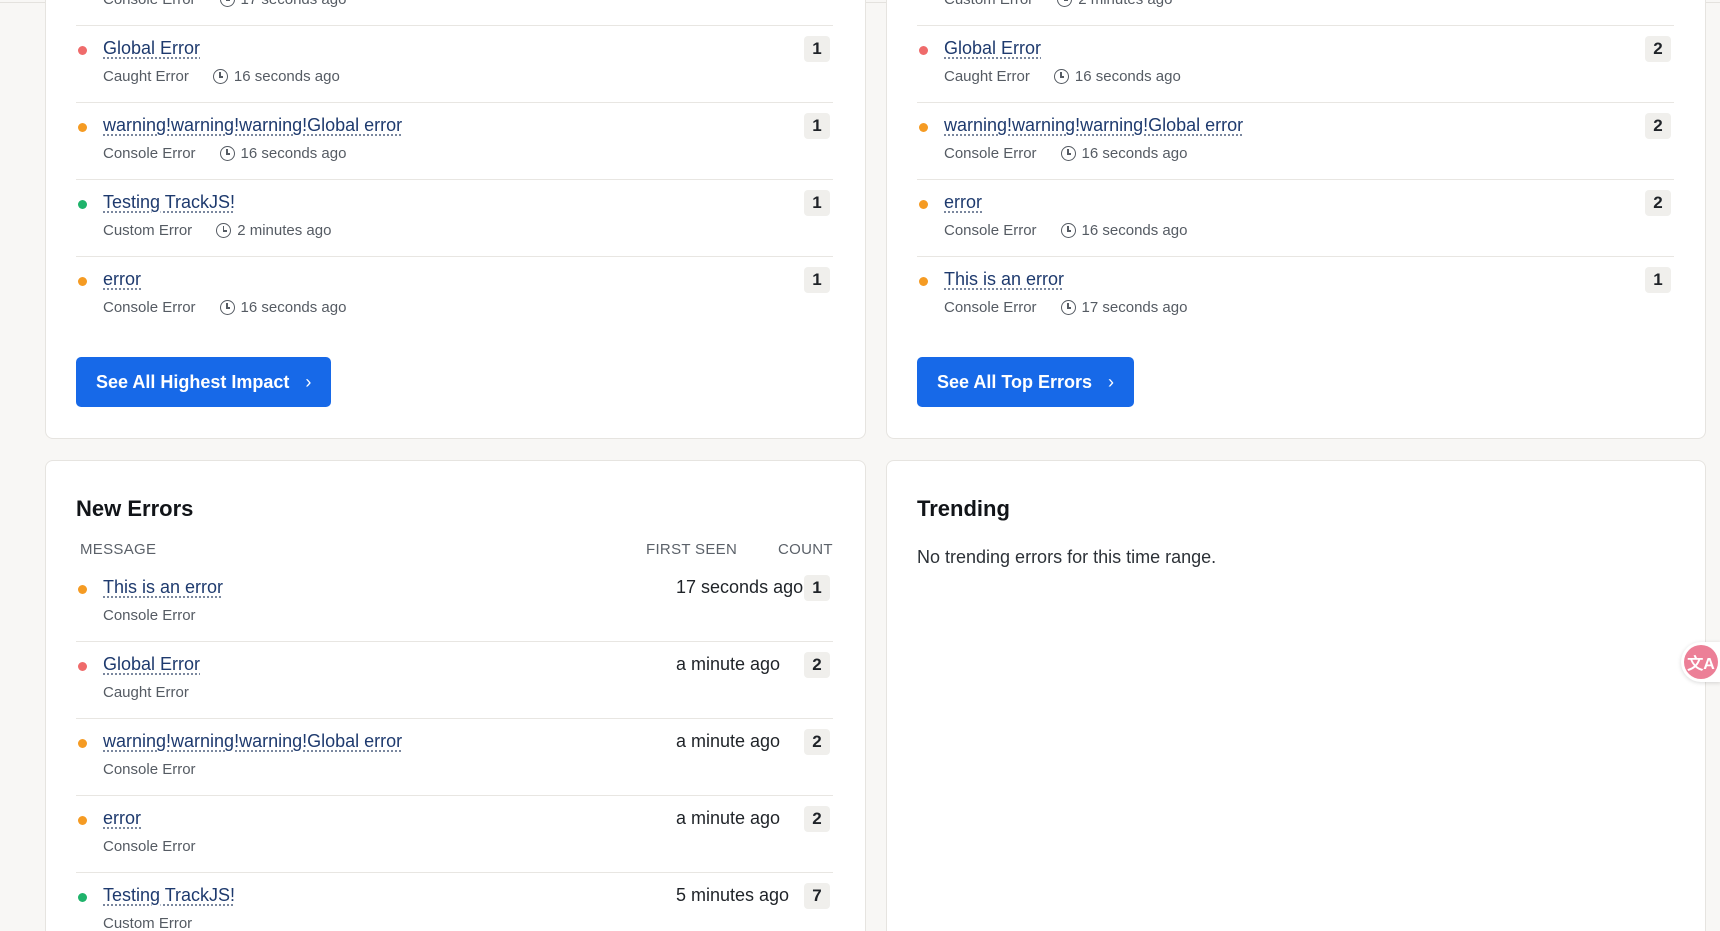 The image size is (1720, 931). What do you see at coordinates (963, 508) in the screenshot?
I see `trending-title: Trending` at bounding box center [963, 508].